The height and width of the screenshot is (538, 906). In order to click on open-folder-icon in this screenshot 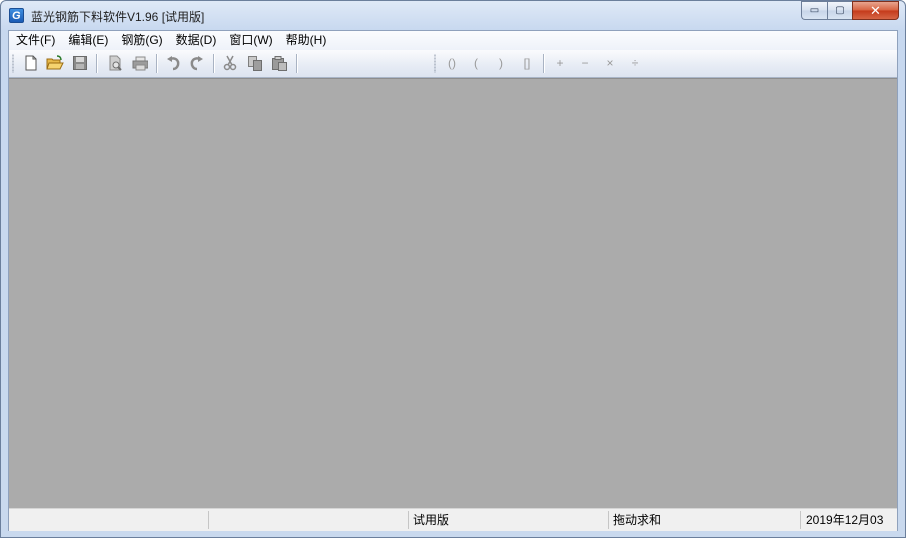, I will do `click(55, 62)`.